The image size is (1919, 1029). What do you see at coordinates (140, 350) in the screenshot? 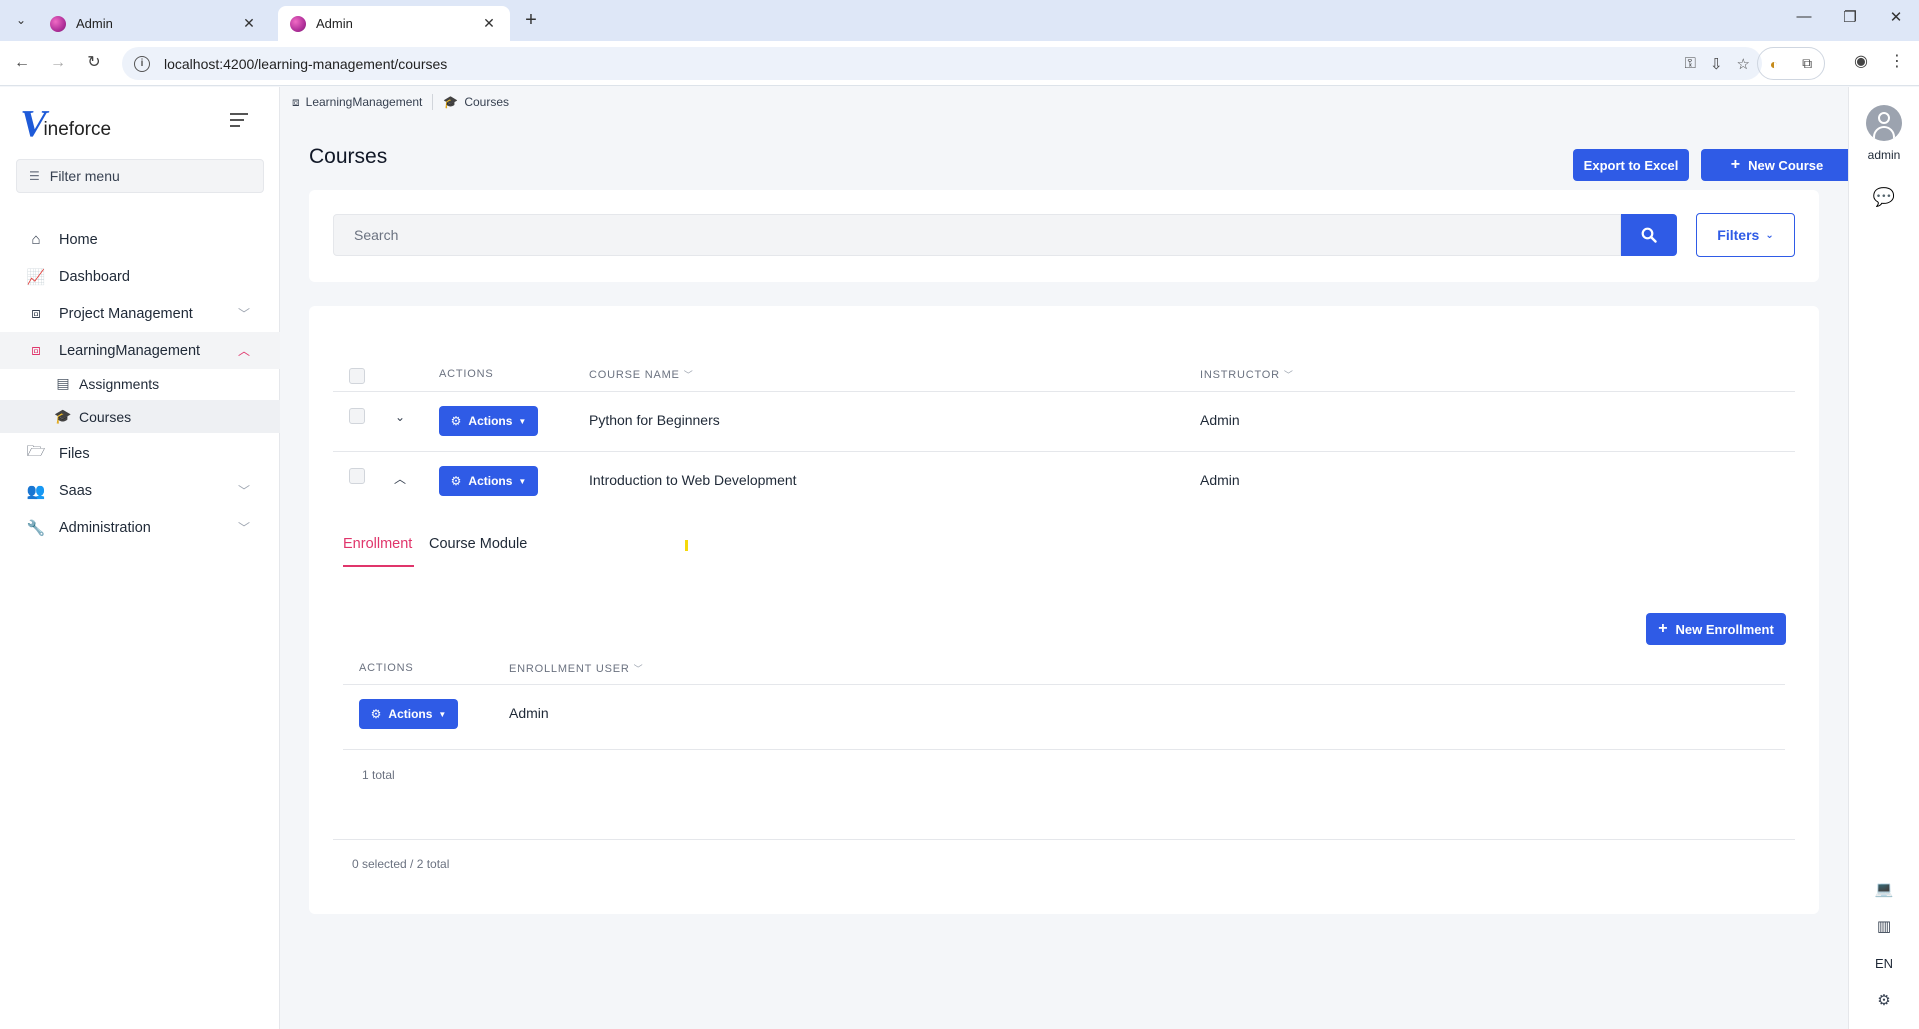
I see `sidebar-item-learningmanagement: ⧈ LearningManagement ︿` at bounding box center [140, 350].